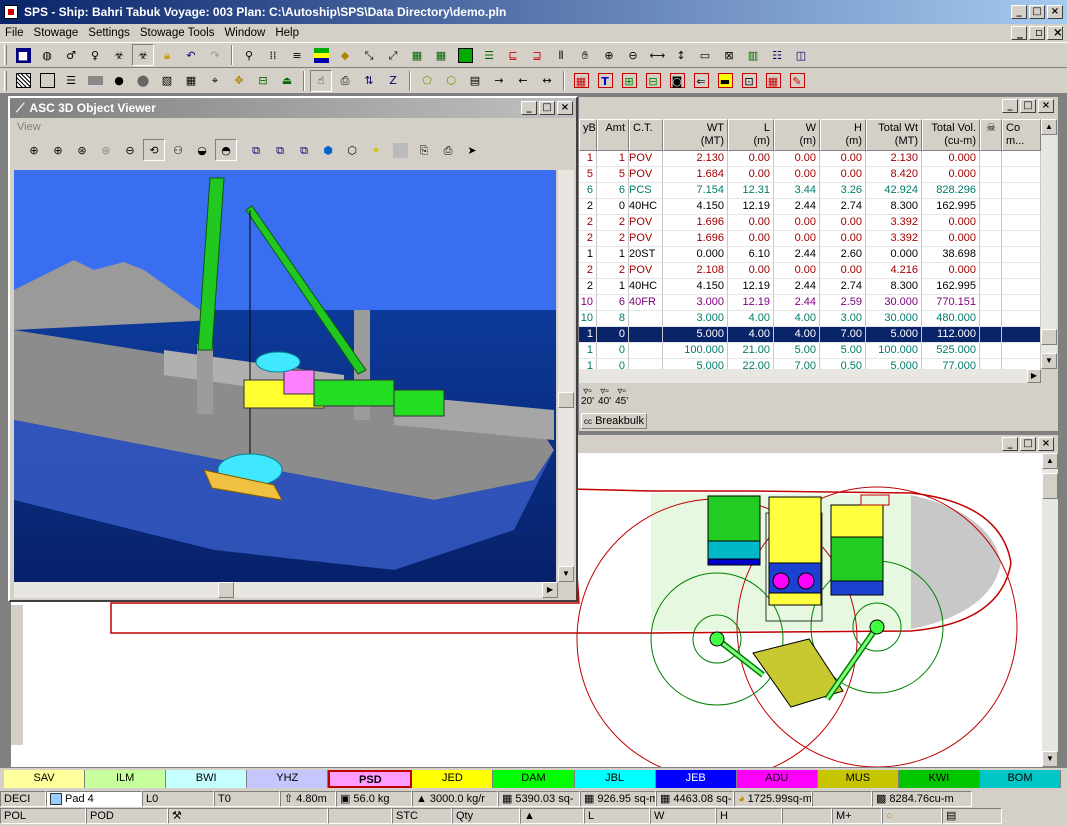  What do you see at coordinates (441, 55) in the screenshot?
I see `grid2-icon: ▦` at bounding box center [441, 55].